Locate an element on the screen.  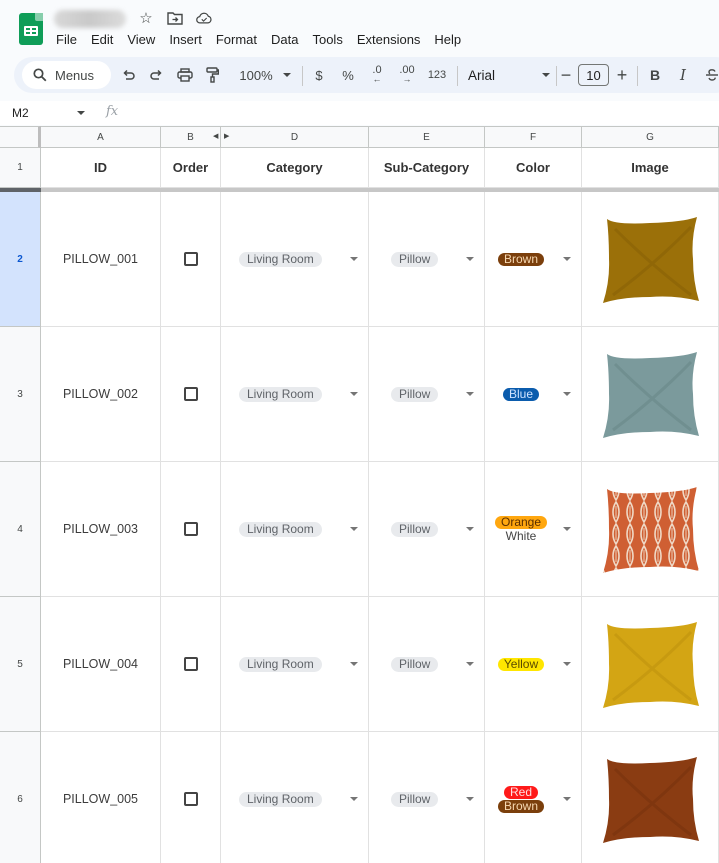
row-header-1: 1 is located at coordinates (20, 168).